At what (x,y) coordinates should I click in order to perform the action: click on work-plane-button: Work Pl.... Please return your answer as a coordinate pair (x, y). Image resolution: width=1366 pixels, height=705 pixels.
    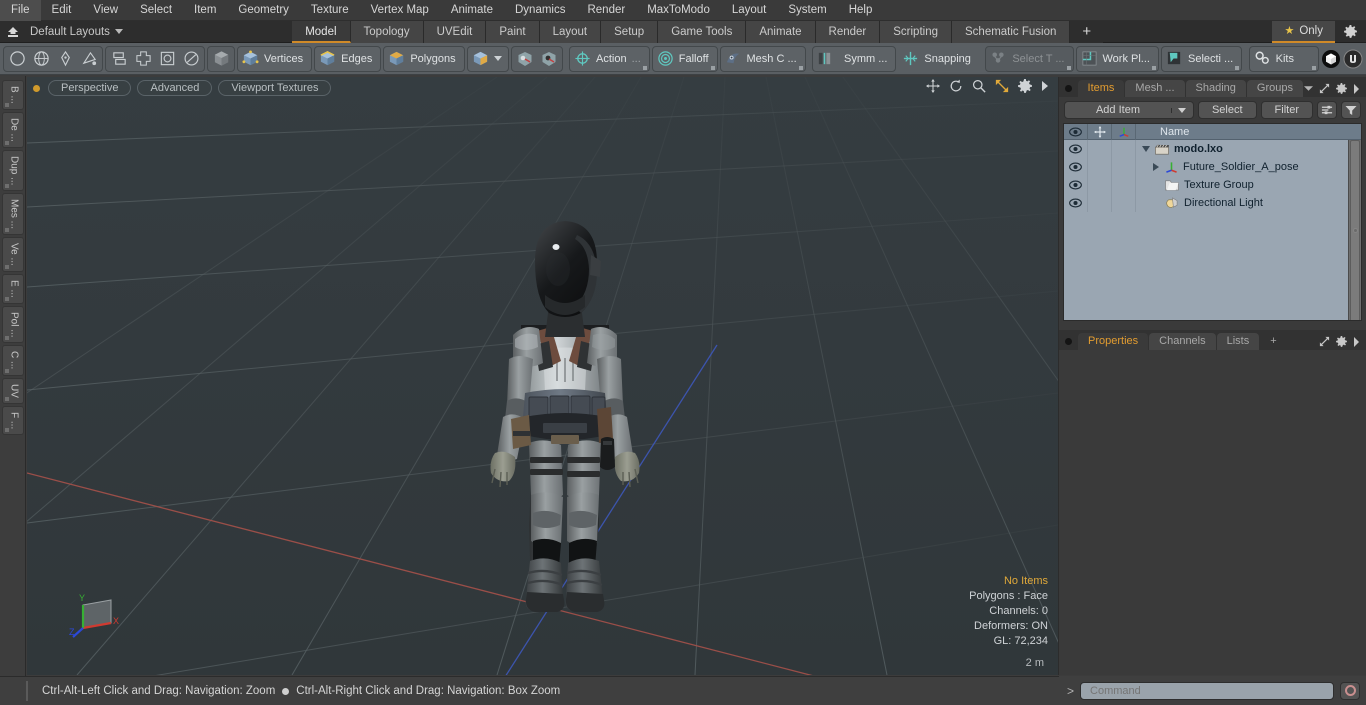
    Looking at the image, I should click on (1117, 58).